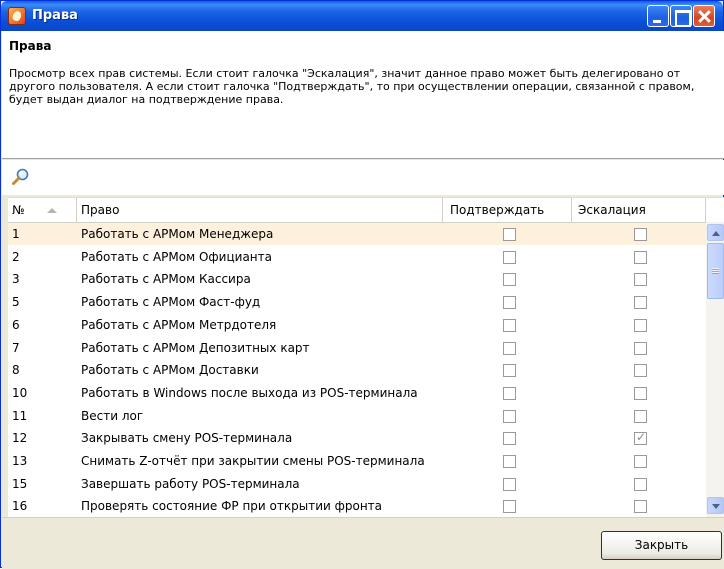  Describe the element at coordinates (171, 302) in the screenshot. I see `row-right-name: Работать с АРМом Фаст-фуд` at that location.